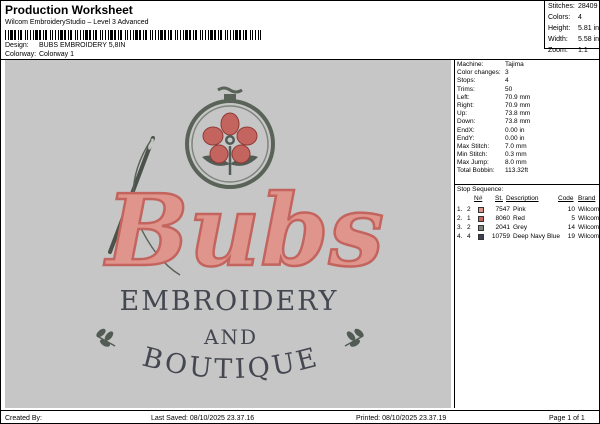  What do you see at coordinates (354, 337) in the screenshot?
I see `right-sprig-icon` at bounding box center [354, 337].